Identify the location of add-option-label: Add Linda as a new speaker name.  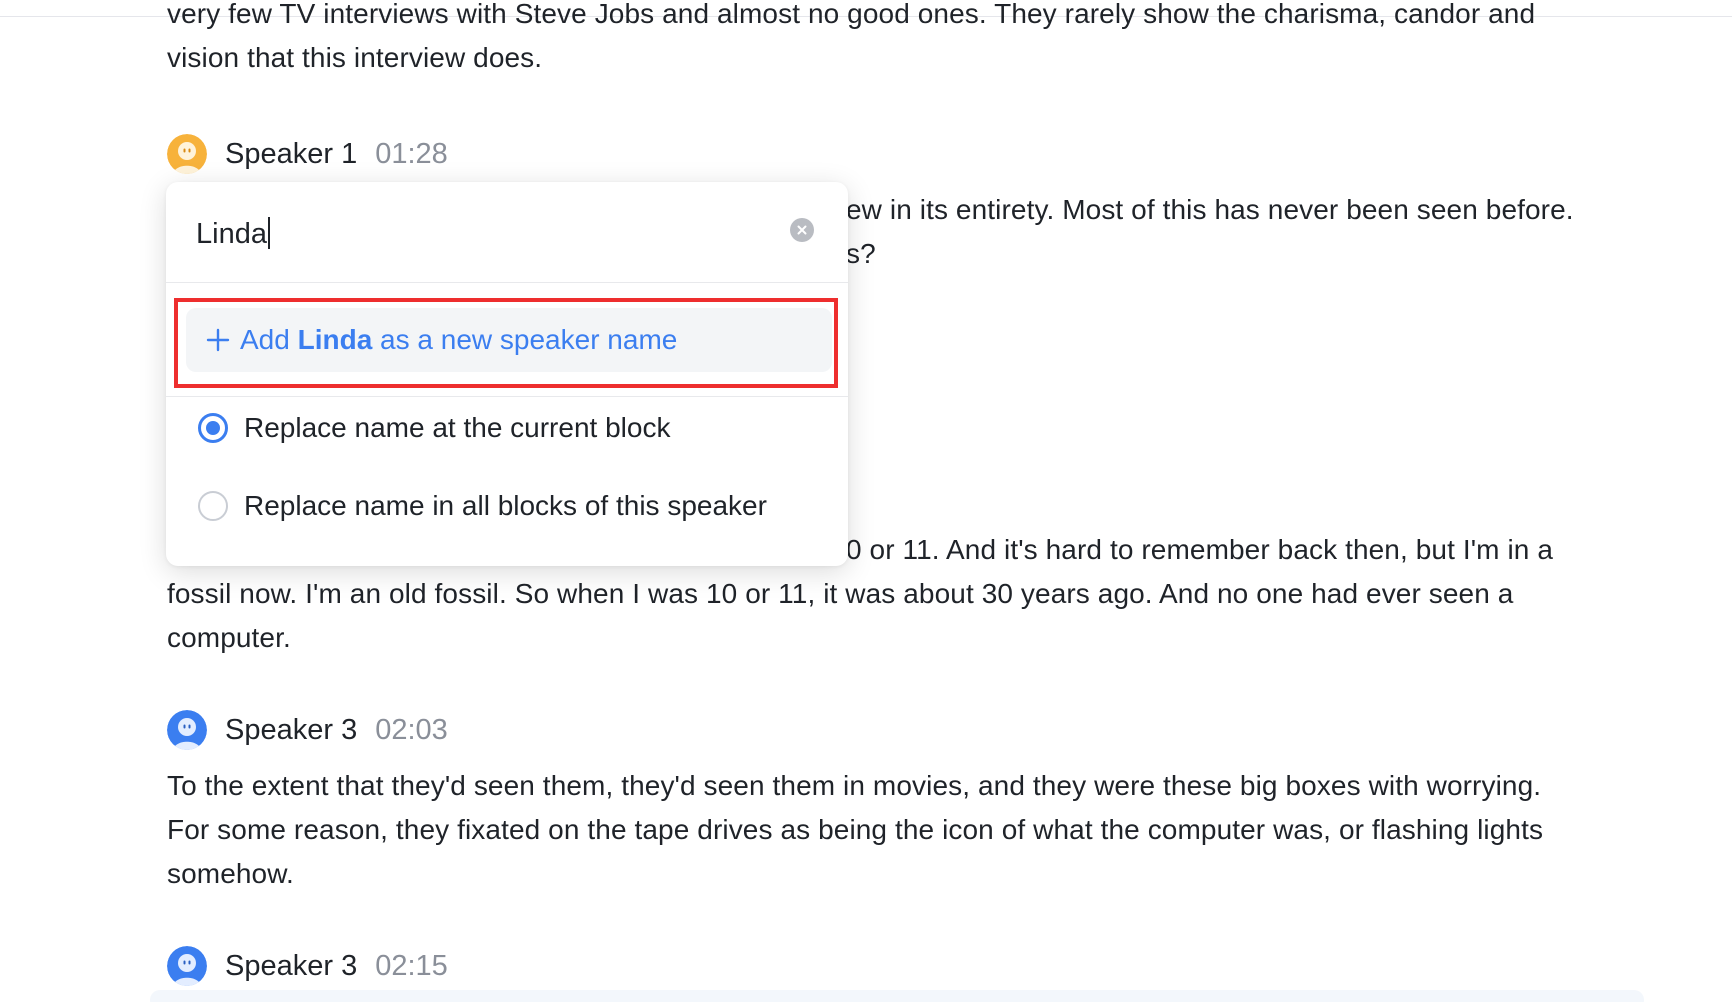
(458, 340).